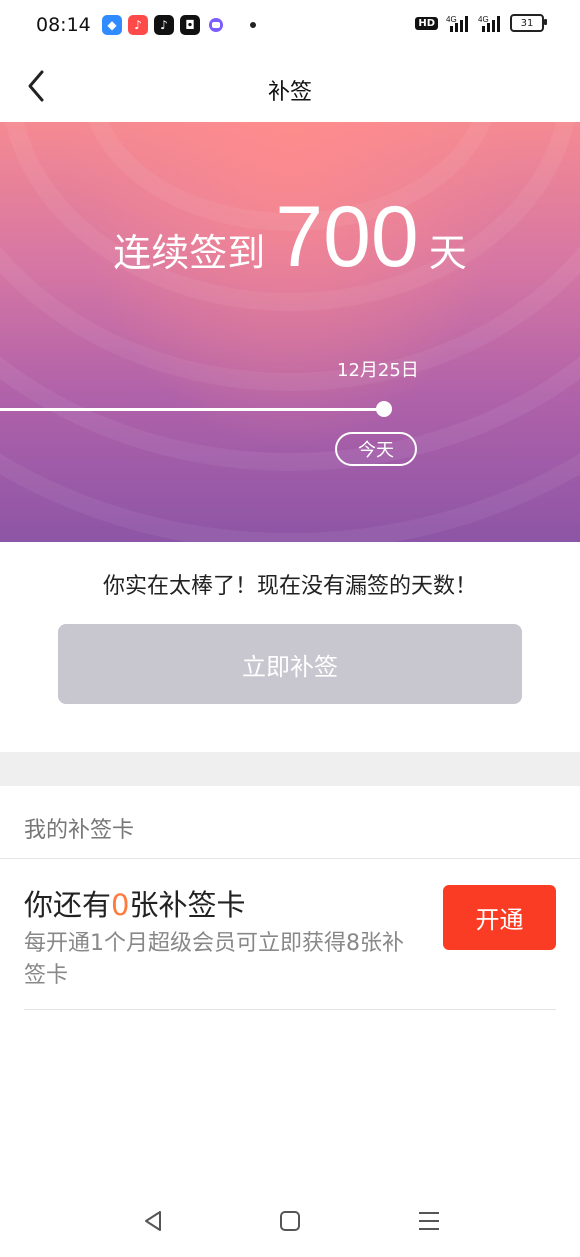  Describe the element at coordinates (79, 830) in the screenshot. I see `card-section-title: 我的补签卡` at that location.